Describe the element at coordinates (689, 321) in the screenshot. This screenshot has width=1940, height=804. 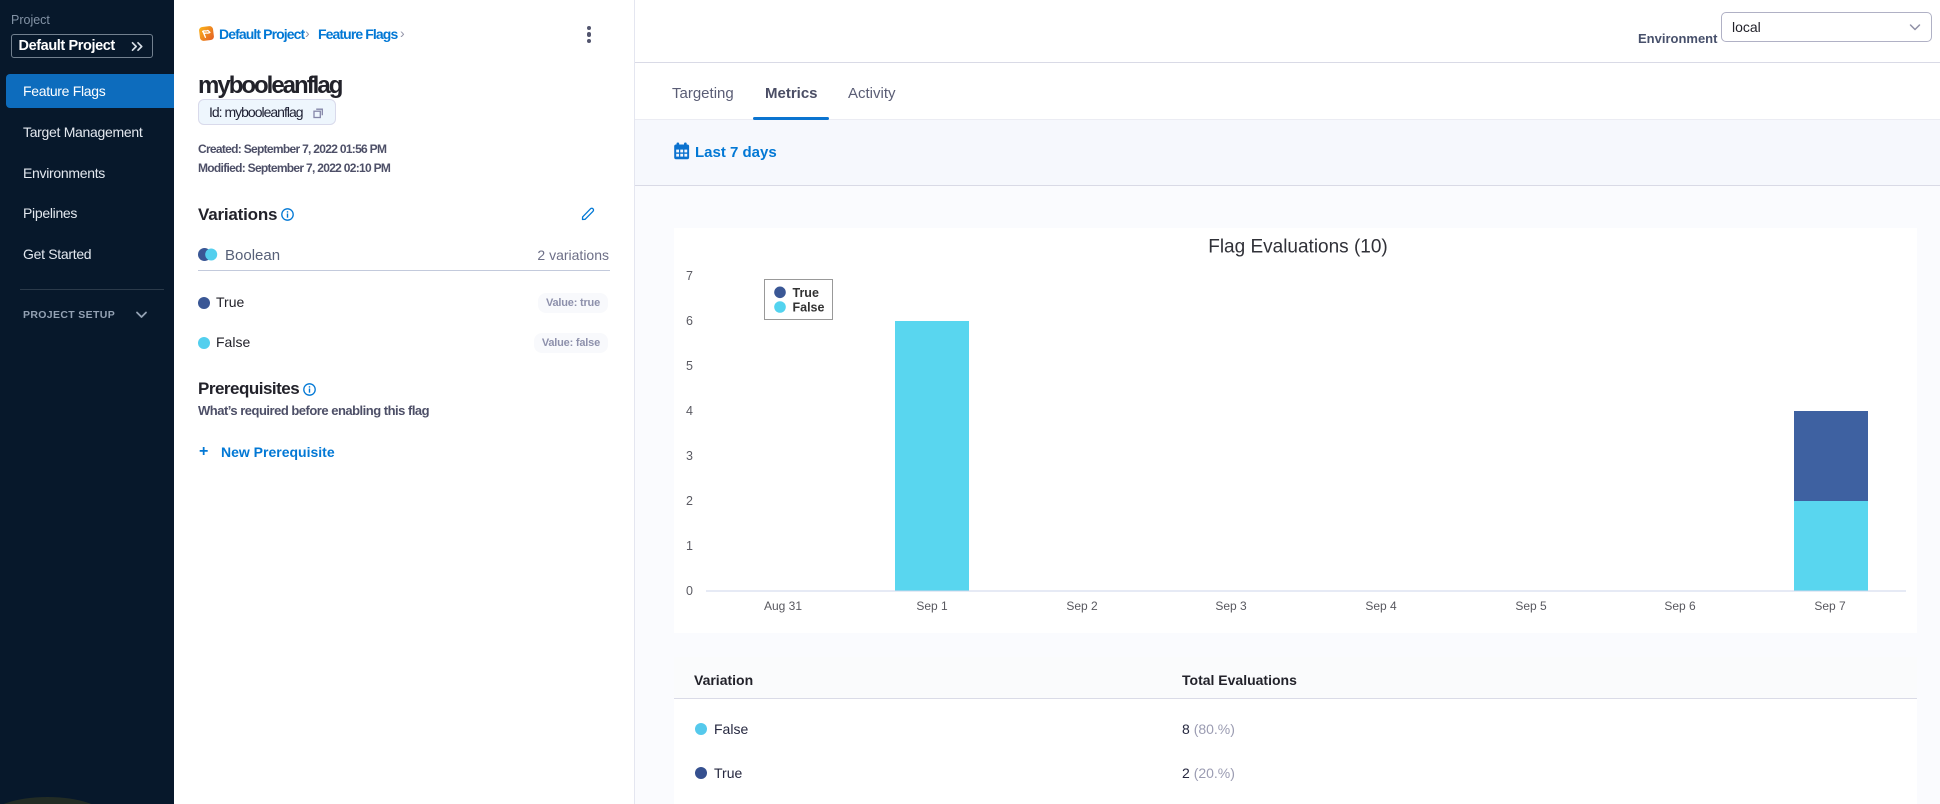
I see `svg-text: 6` at that location.